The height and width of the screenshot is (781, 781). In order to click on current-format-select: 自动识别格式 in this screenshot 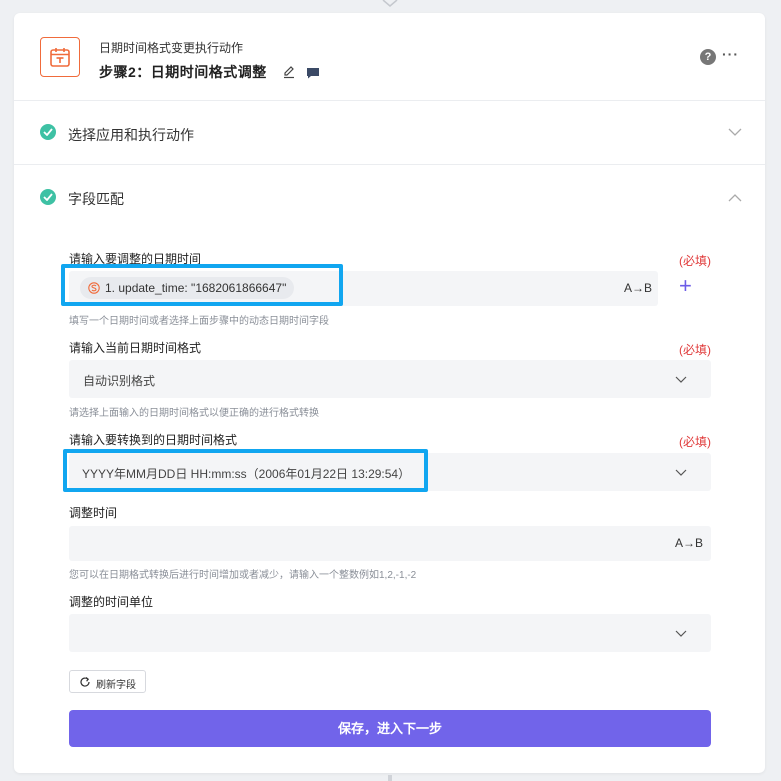, I will do `click(390, 379)`.